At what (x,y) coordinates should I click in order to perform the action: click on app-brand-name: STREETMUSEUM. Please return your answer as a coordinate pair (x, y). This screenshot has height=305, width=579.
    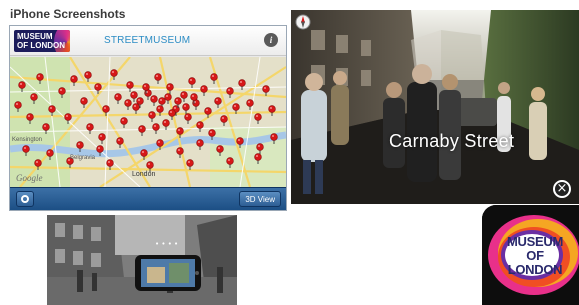
    Looking at the image, I should click on (147, 40).